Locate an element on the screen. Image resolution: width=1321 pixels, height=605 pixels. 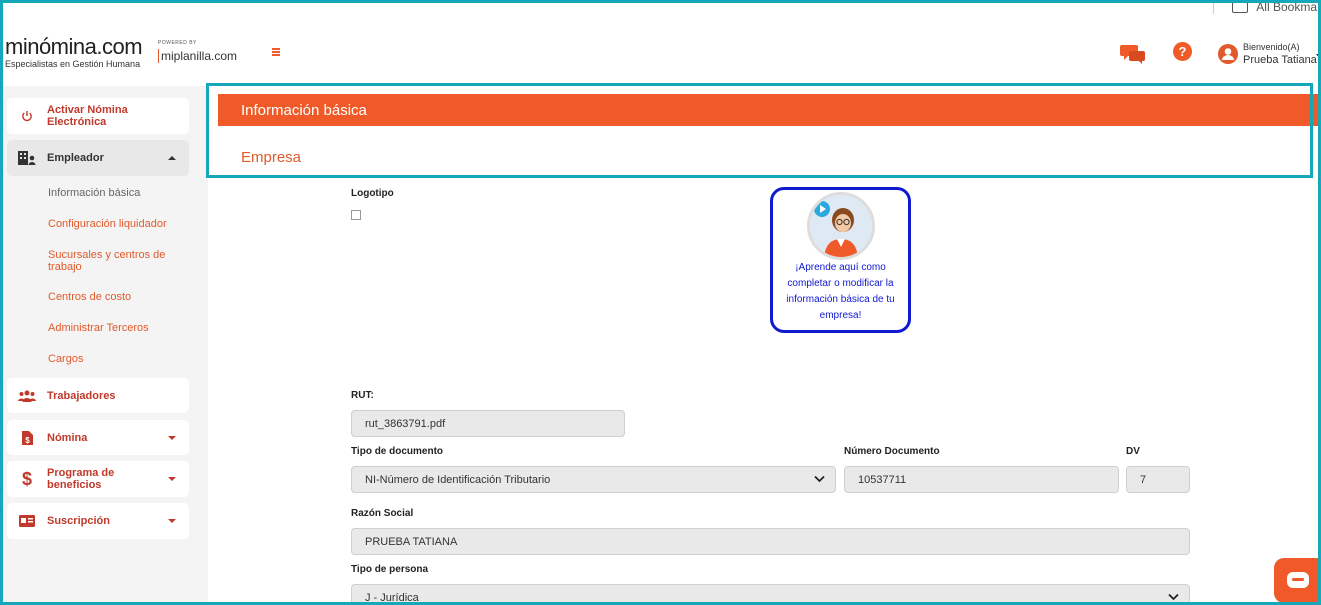
all-bookmarks-link: All Bookma is located at coordinates (1286, 7).